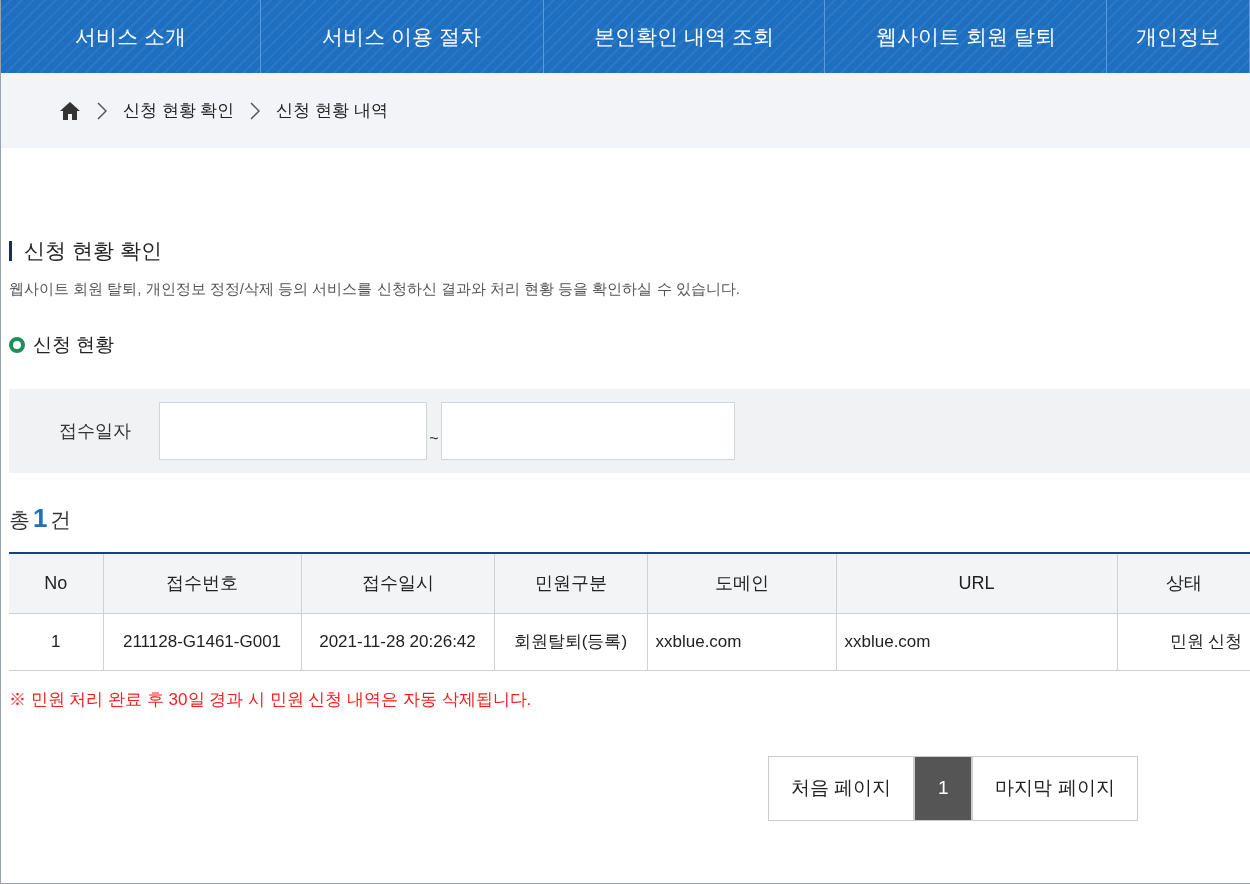  Describe the element at coordinates (17, 344) in the screenshot. I see `circle-bullet-icon` at that location.